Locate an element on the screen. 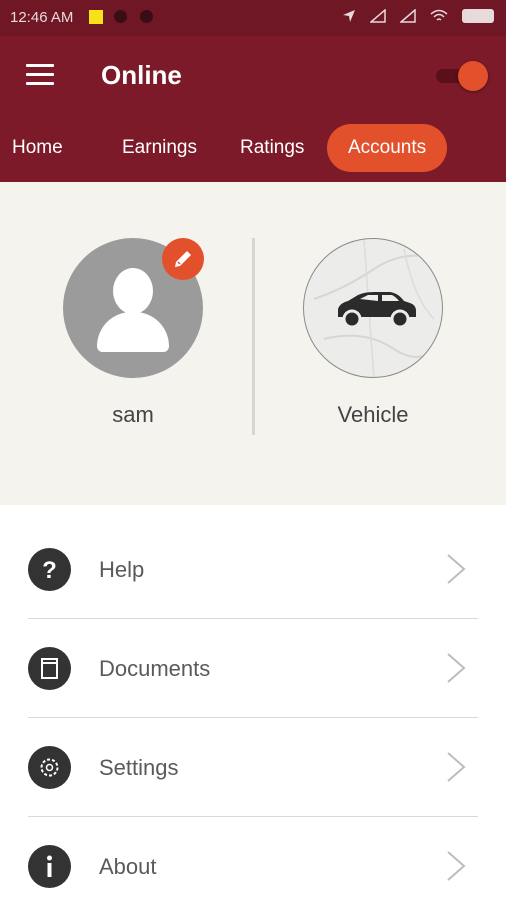 This screenshot has height=900, width=506. menu-item-documents: Documents is located at coordinates (253, 668).